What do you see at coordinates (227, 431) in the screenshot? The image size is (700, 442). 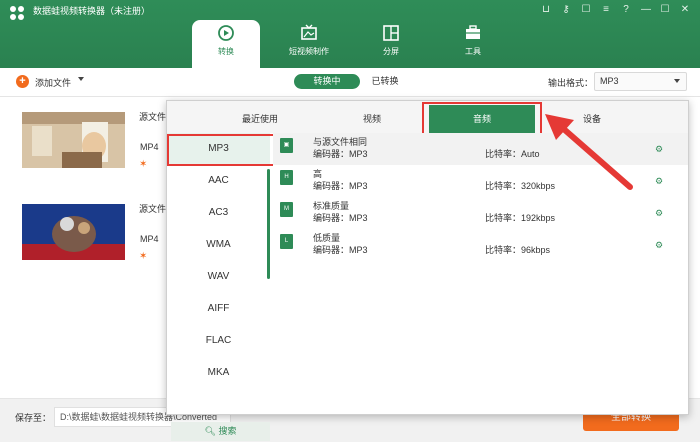 I see `search-label: 搜索` at bounding box center [227, 431].